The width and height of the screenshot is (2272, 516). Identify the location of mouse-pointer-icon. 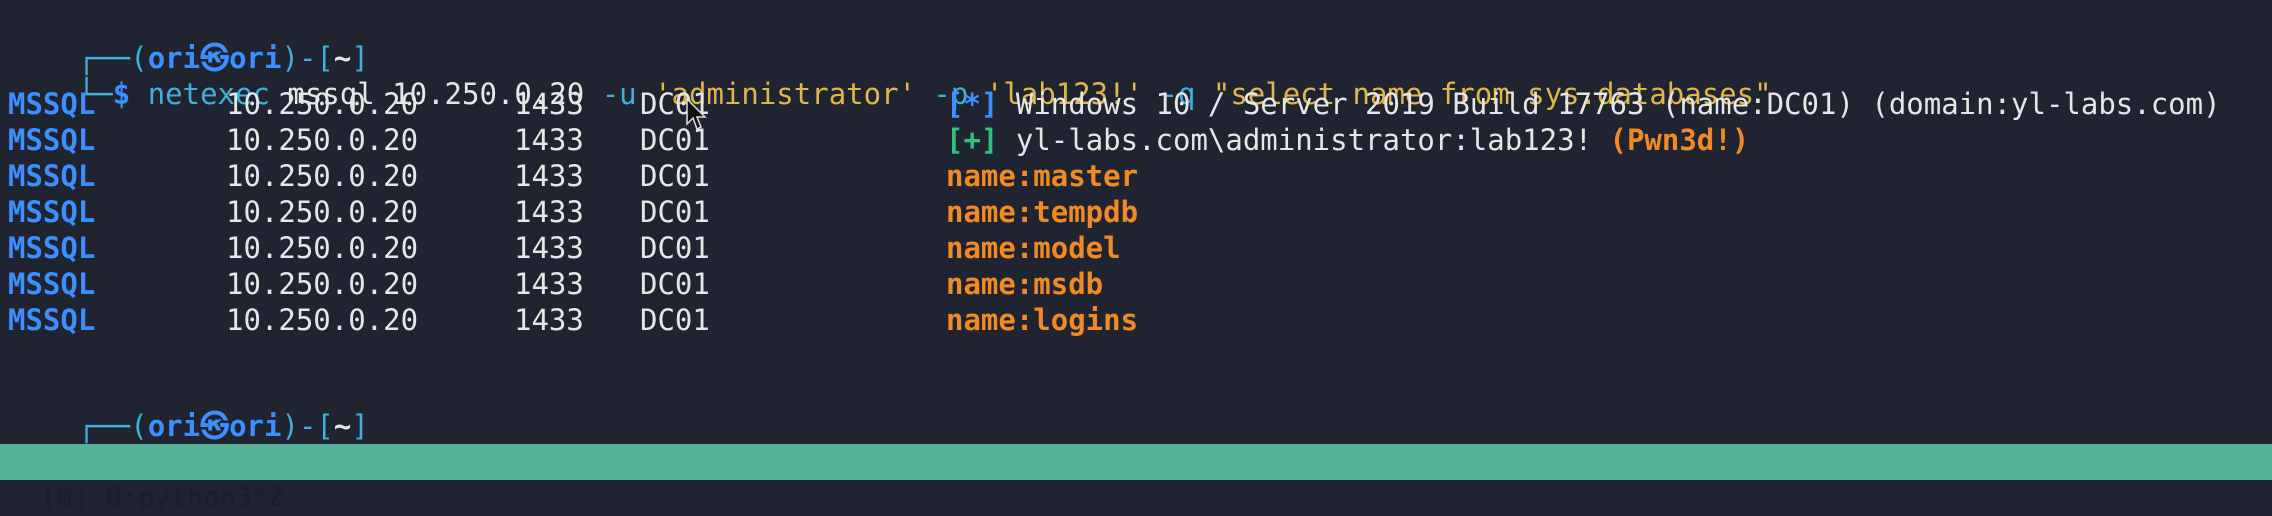
(696, 114).